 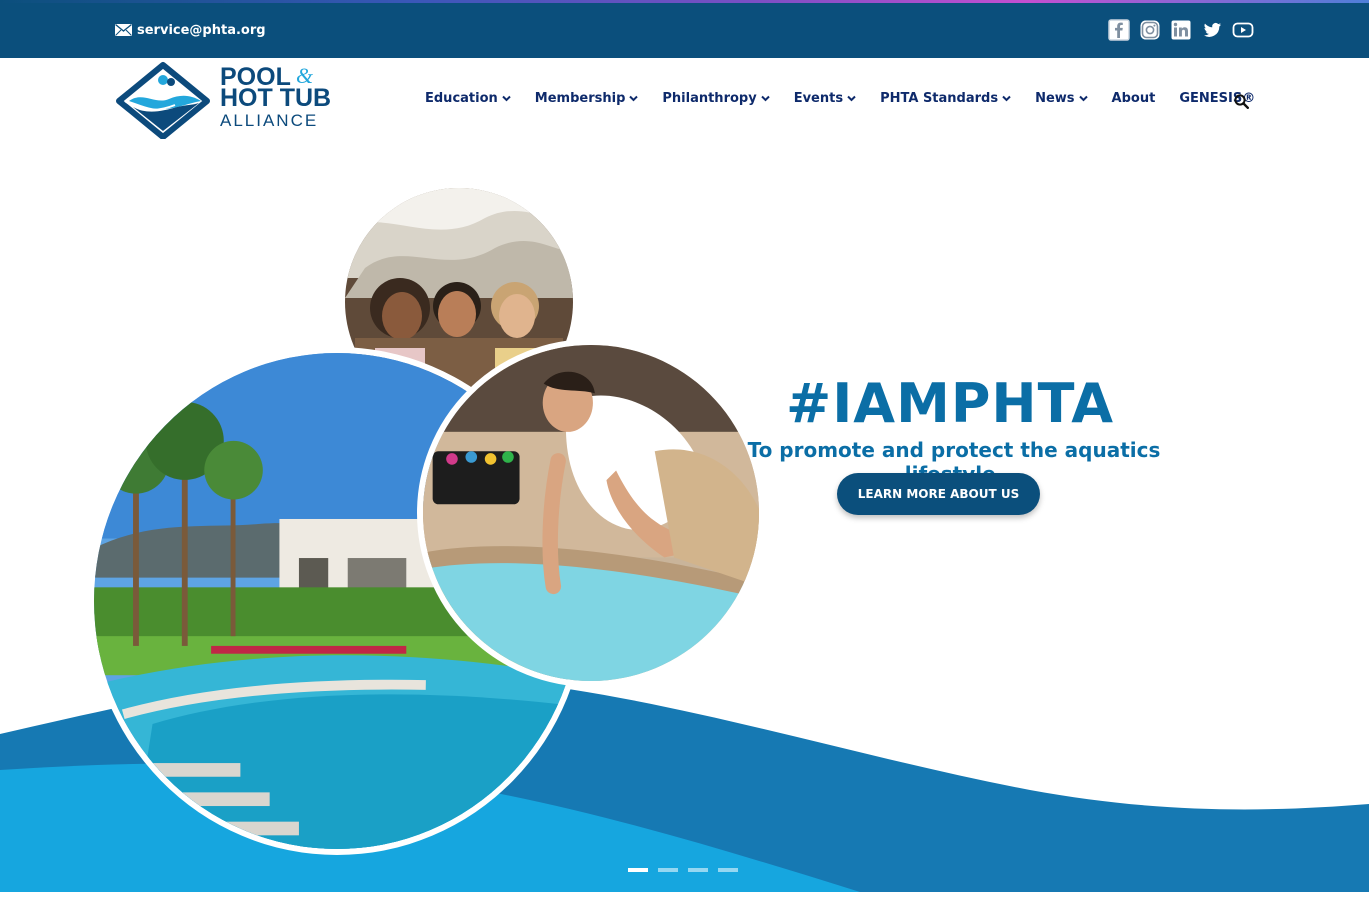 I want to click on phta-logo: POOL & HOT TUB ALLIANCE, so click(x=227, y=100).